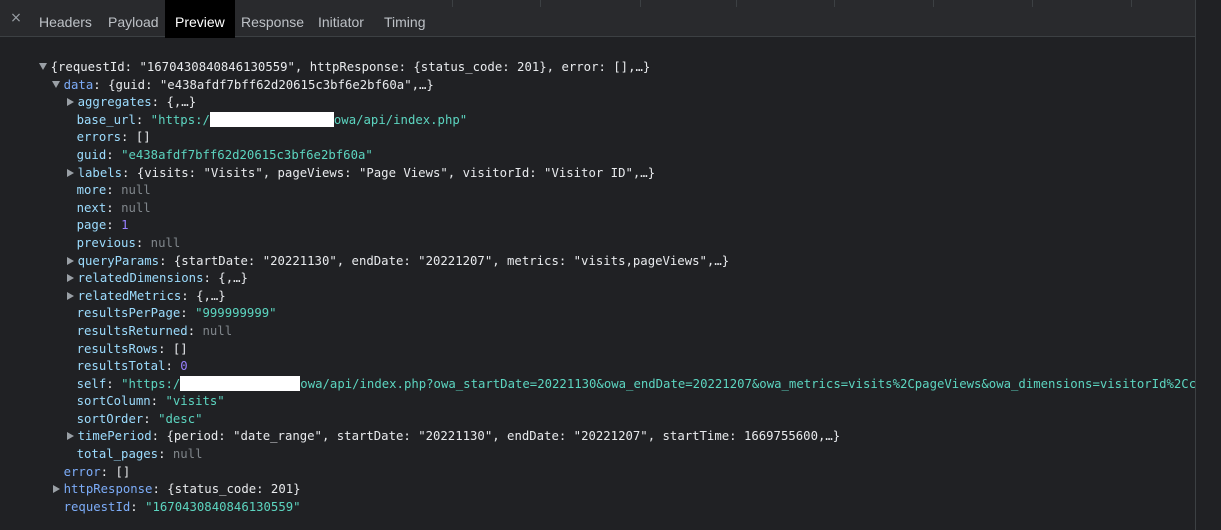 Image resolution: width=1221 pixels, height=530 pixels. What do you see at coordinates (116, 93) in the screenshot?
I see `tree-node-aggregates: aggregates: {,…}` at bounding box center [116, 93].